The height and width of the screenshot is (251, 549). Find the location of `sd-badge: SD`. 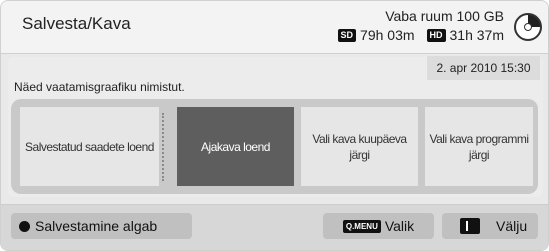

sd-badge: SD is located at coordinates (347, 35).